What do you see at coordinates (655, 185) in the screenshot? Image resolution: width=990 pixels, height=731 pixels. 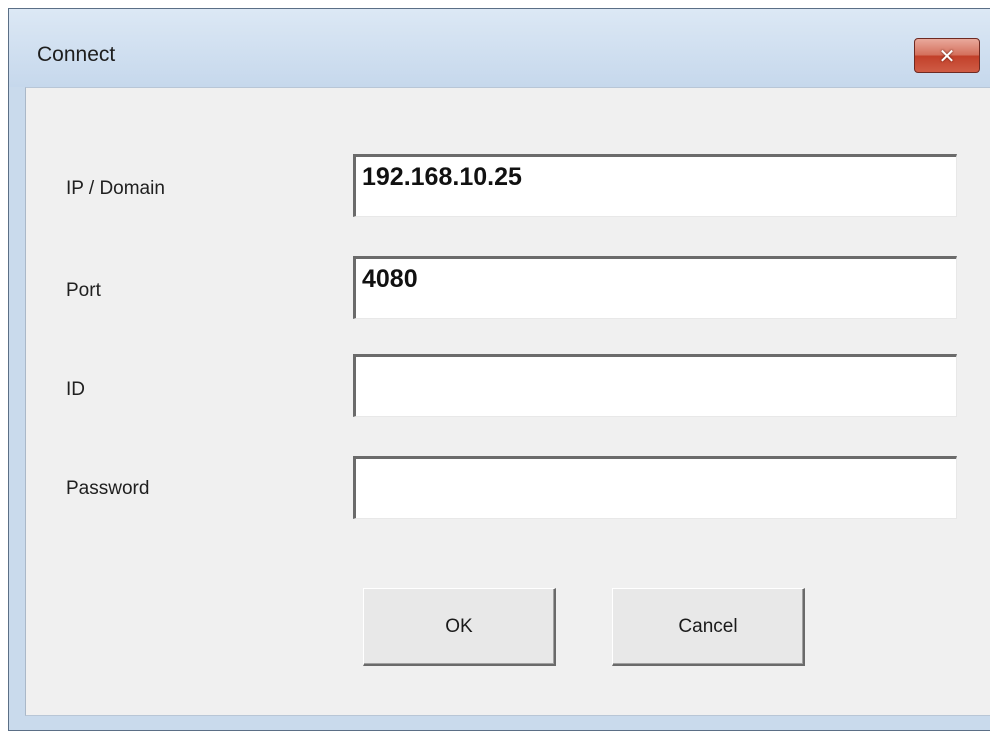 I see `ip-domain-input: 192.168.10.25` at bounding box center [655, 185].